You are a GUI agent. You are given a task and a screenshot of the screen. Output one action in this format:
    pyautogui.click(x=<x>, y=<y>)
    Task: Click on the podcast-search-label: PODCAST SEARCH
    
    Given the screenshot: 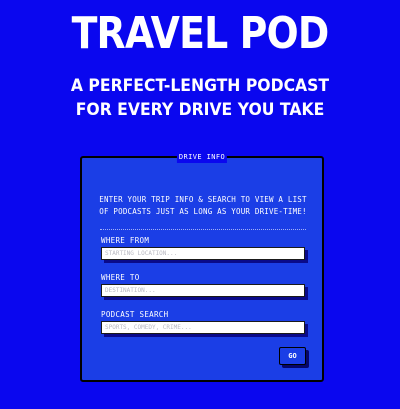 What is the action you would take?
    pyautogui.click(x=135, y=314)
    